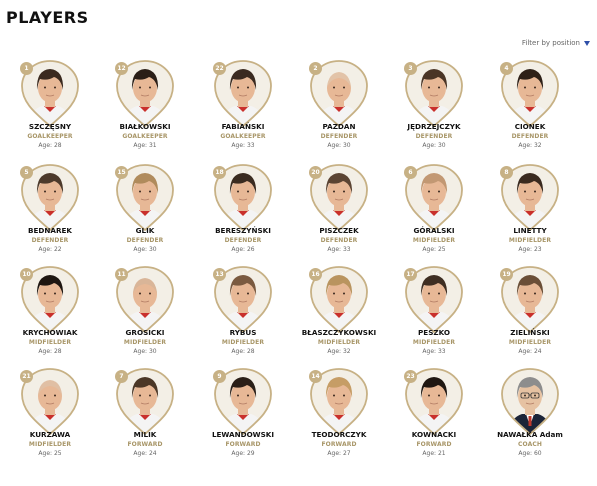 Image resolution: width=597 pixels, height=486 pixels. Describe the element at coordinates (410, 172) in the screenshot. I see `jersey-number-badge: 6` at that location.